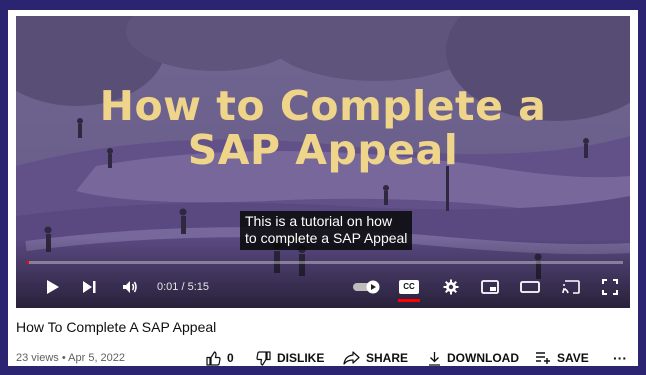  I want to click on download-icon, so click(434, 358).